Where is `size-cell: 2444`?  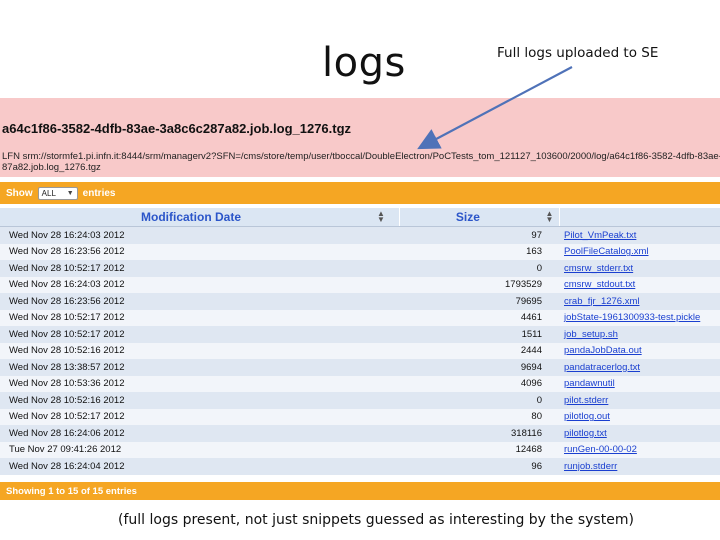
size-cell: 2444 is located at coordinates (531, 351).